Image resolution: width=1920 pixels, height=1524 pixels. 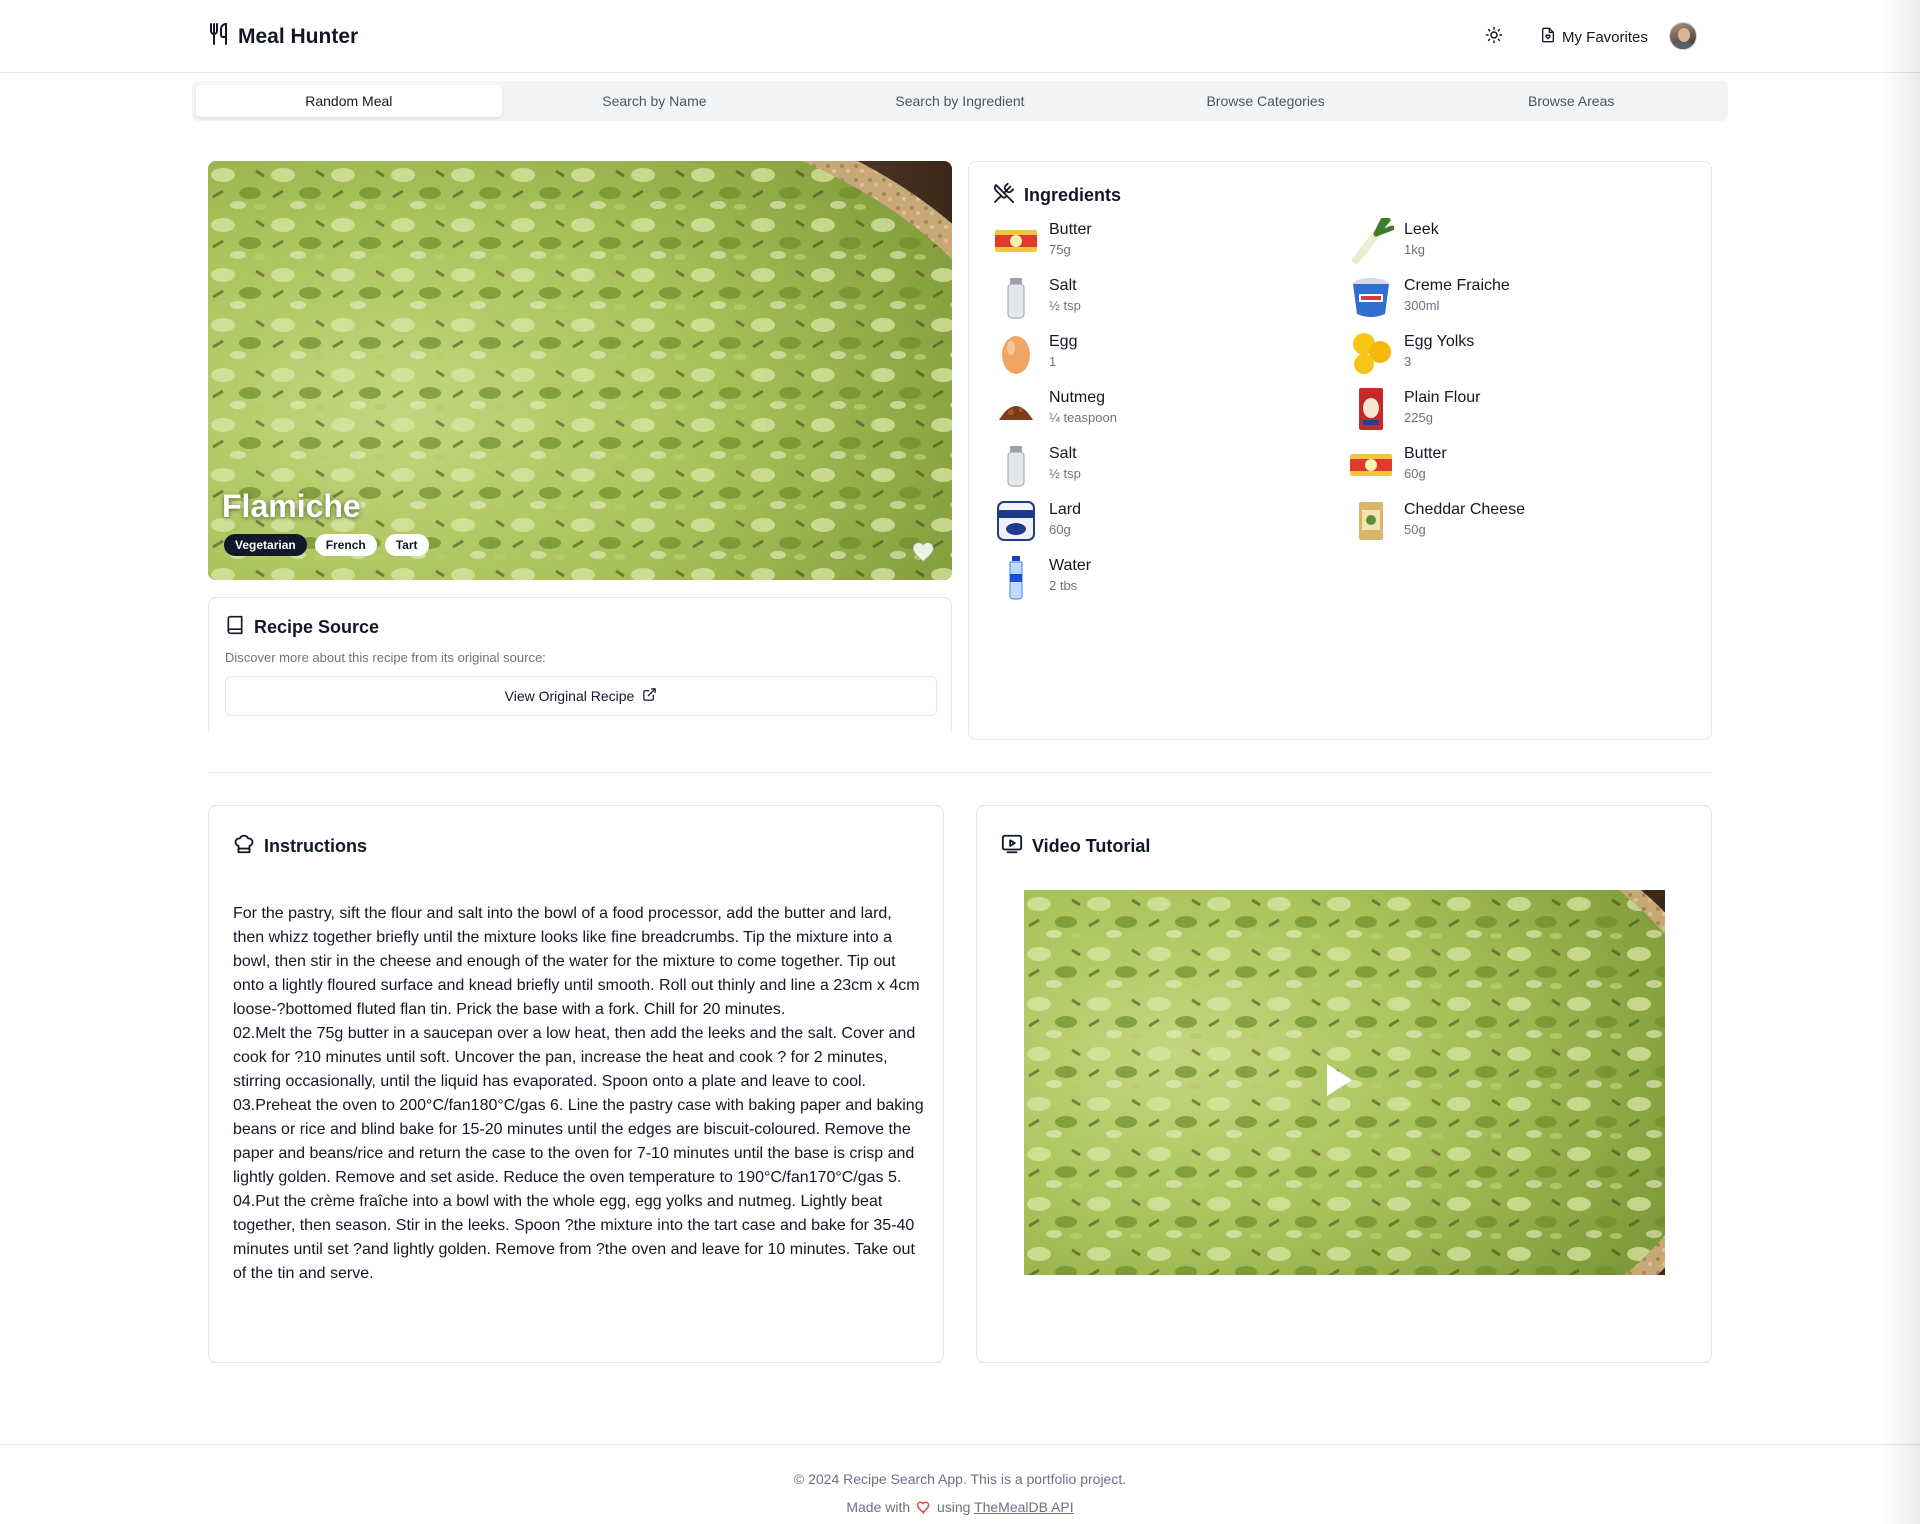 I want to click on cheddar-icon, so click(x=1371, y=521).